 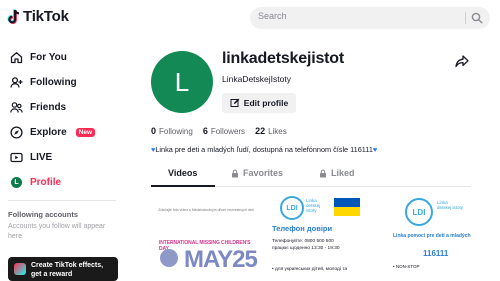 I want to click on compass-icon, so click(x=16, y=132).